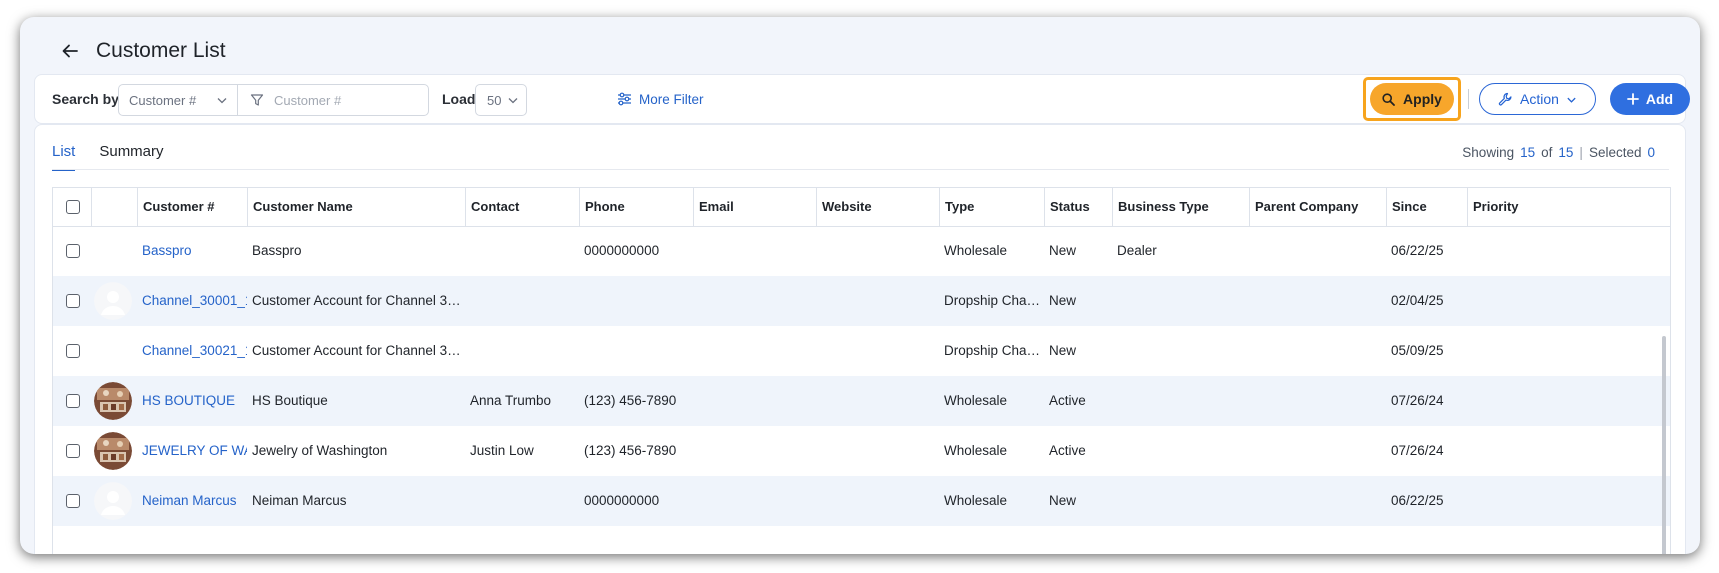  What do you see at coordinates (333, 100) in the screenshot?
I see `search-input: Customer #` at bounding box center [333, 100].